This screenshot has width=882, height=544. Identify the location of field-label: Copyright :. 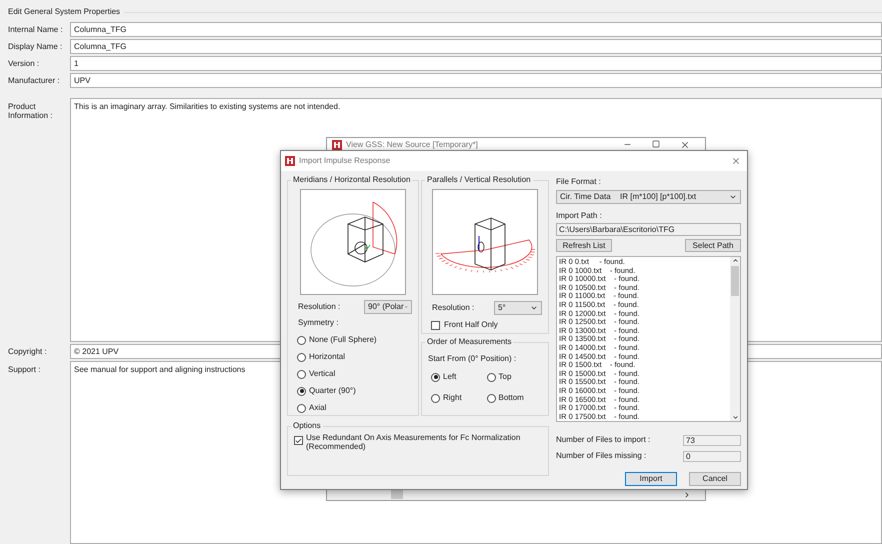
(28, 351).